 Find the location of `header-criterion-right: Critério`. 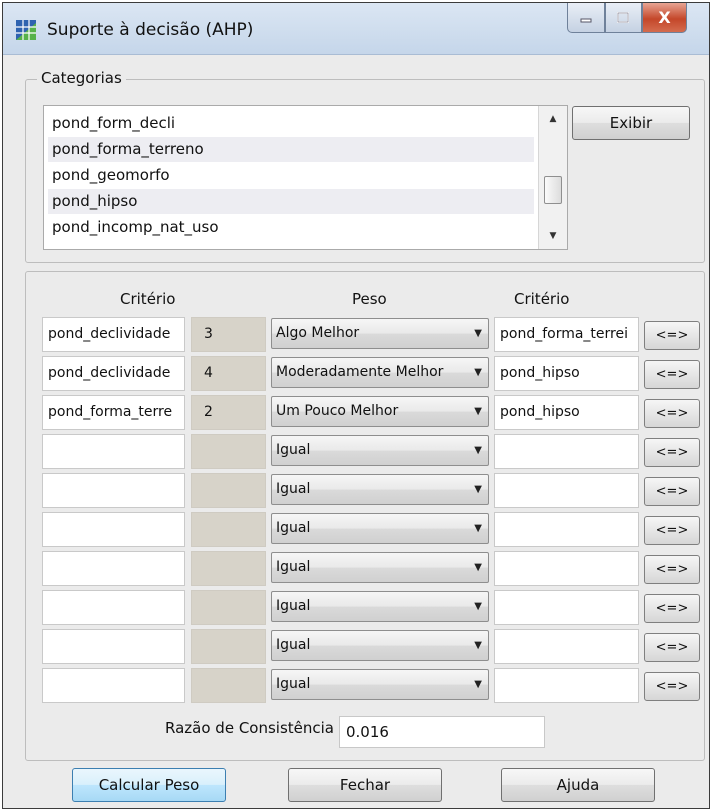

header-criterion-right: Critério is located at coordinates (542, 299).